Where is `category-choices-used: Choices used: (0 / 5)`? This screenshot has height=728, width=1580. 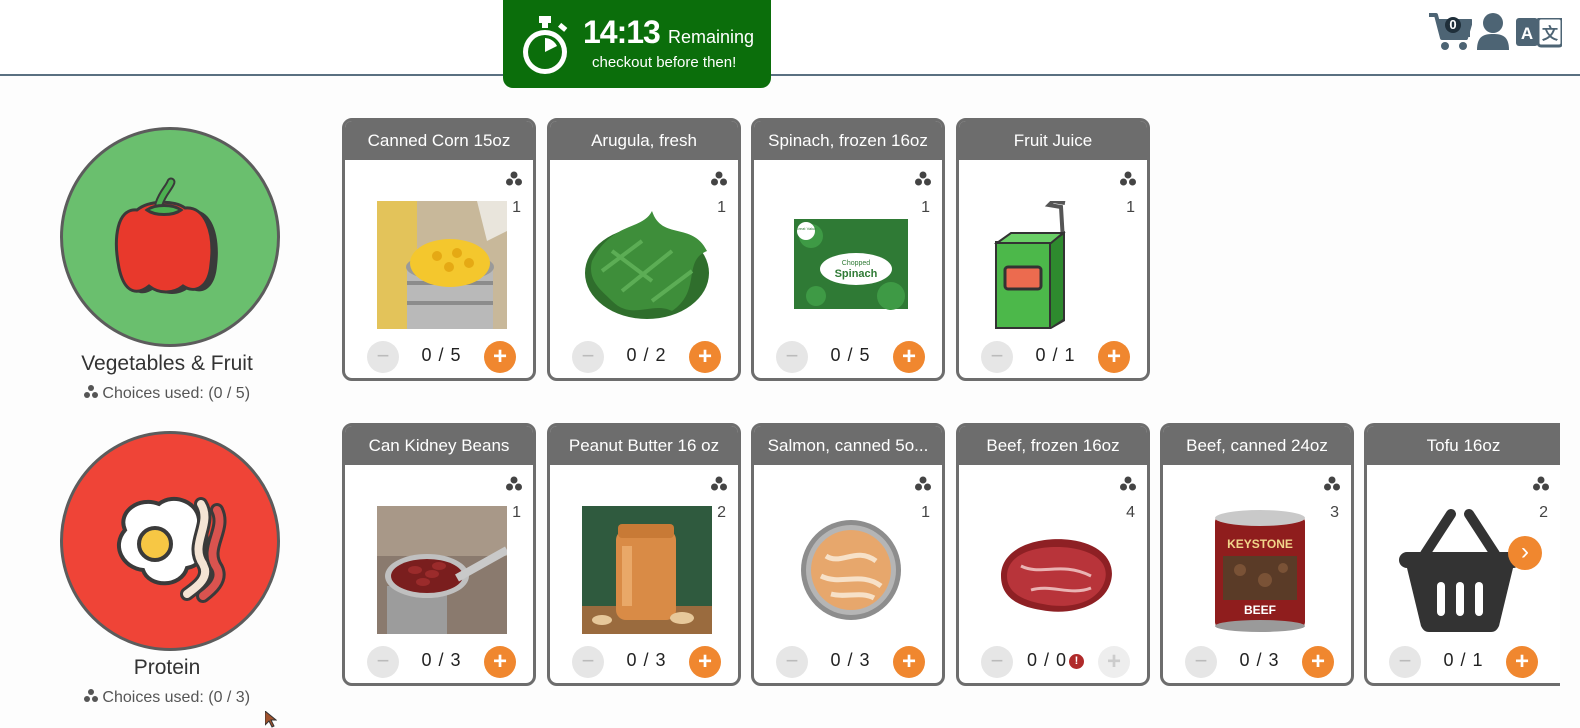
category-choices-used: Choices used: (0 / 5) is located at coordinates (167, 394).